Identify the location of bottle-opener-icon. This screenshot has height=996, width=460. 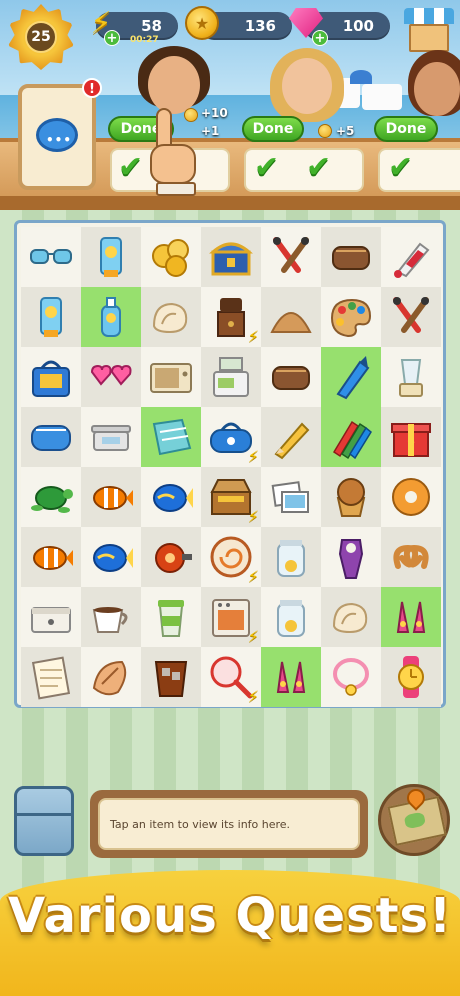
(351, 557).